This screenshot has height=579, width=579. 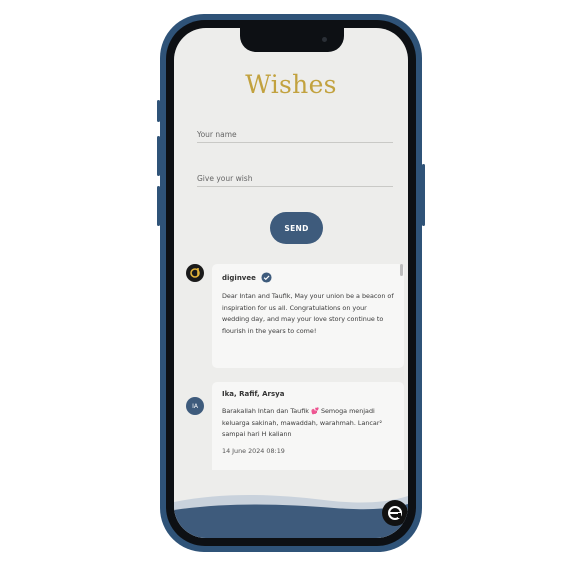 What do you see at coordinates (292, 40) in the screenshot?
I see `notch` at bounding box center [292, 40].